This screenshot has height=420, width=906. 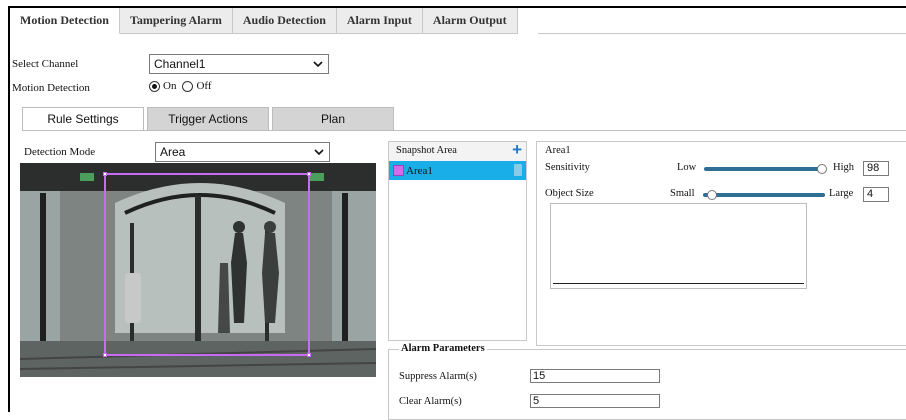 What do you see at coordinates (207, 264) in the screenshot?
I see `detection-area-outline` at bounding box center [207, 264].